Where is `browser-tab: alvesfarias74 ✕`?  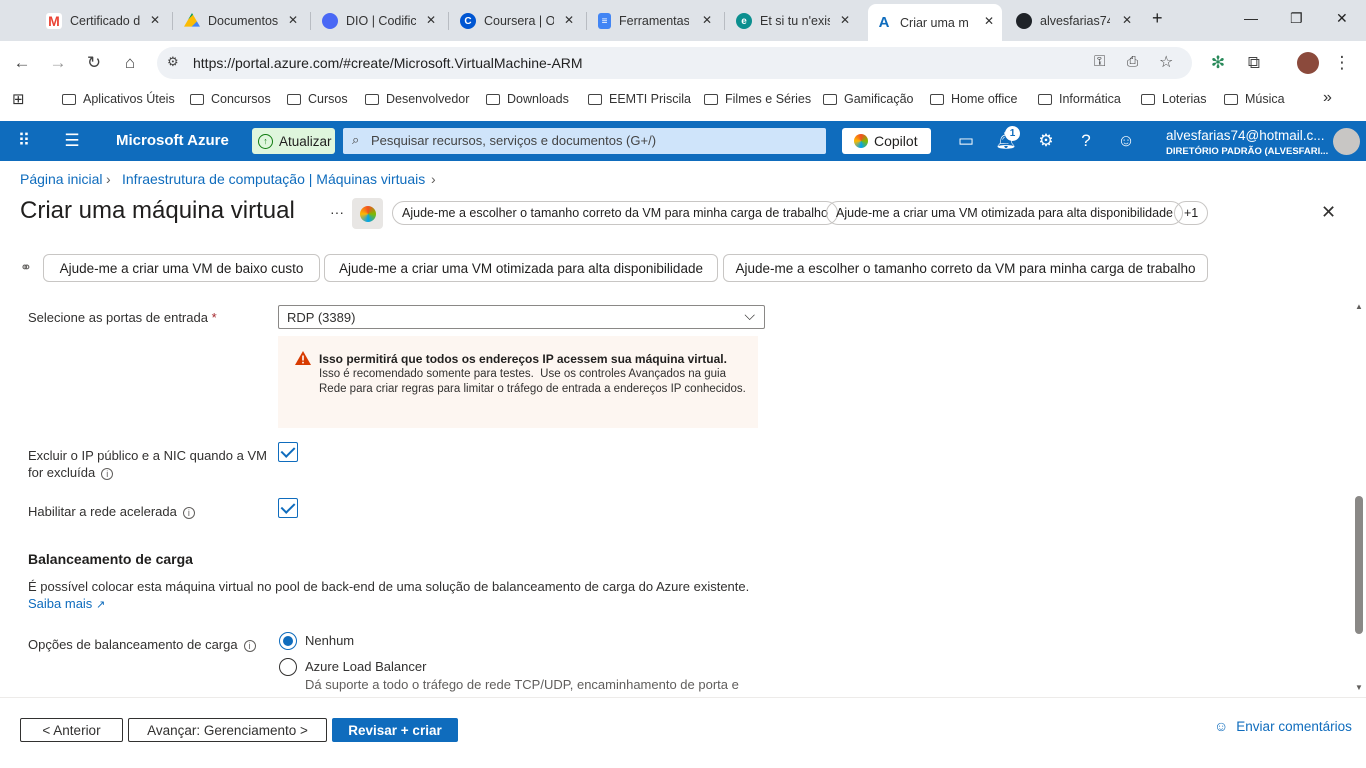 browser-tab: alvesfarias74 ✕ is located at coordinates (1074, 21).